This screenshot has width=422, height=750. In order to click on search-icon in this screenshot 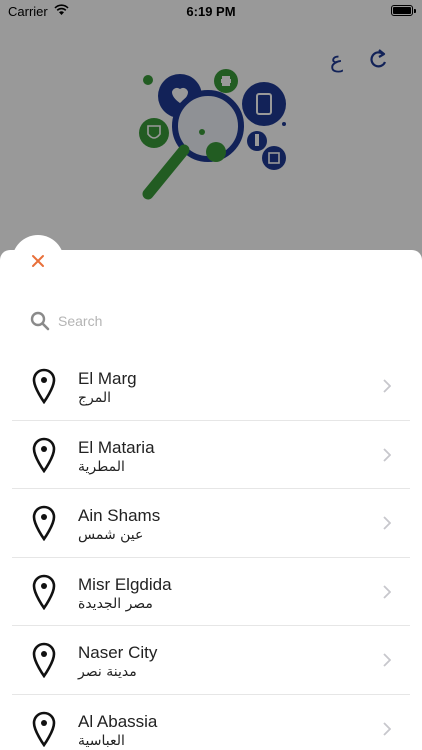, I will do `click(40, 321)`.